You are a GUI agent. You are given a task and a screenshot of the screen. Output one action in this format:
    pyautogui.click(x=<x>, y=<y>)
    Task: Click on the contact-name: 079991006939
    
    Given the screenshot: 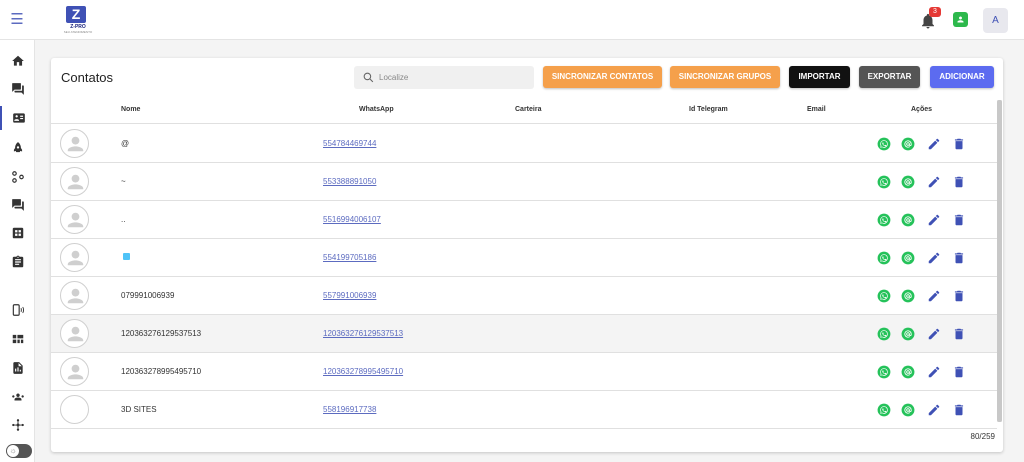 What is the action you would take?
    pyautogui.click(x=148, y=295)
    